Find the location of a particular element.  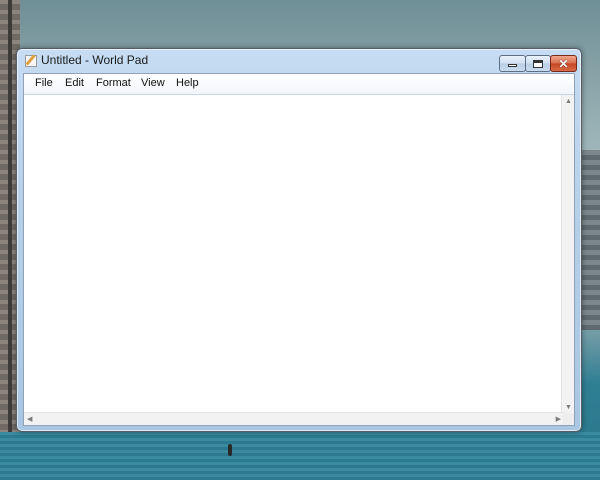

resize-grip-icon is located at coordinates (568, 419).